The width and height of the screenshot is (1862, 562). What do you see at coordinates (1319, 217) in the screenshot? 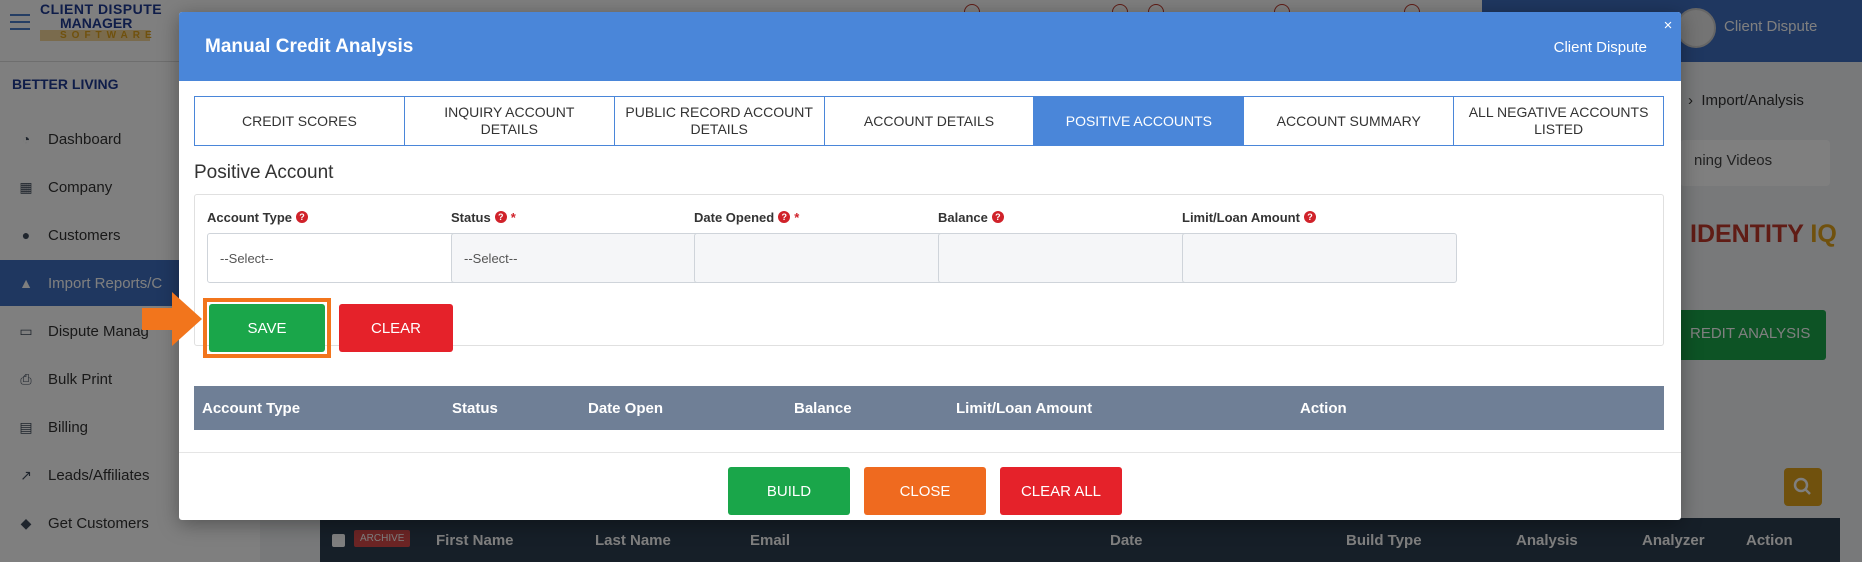
I see `limit-loan-amount-label: Limit/Loan Amount?` at bounding box center [1319, 217].